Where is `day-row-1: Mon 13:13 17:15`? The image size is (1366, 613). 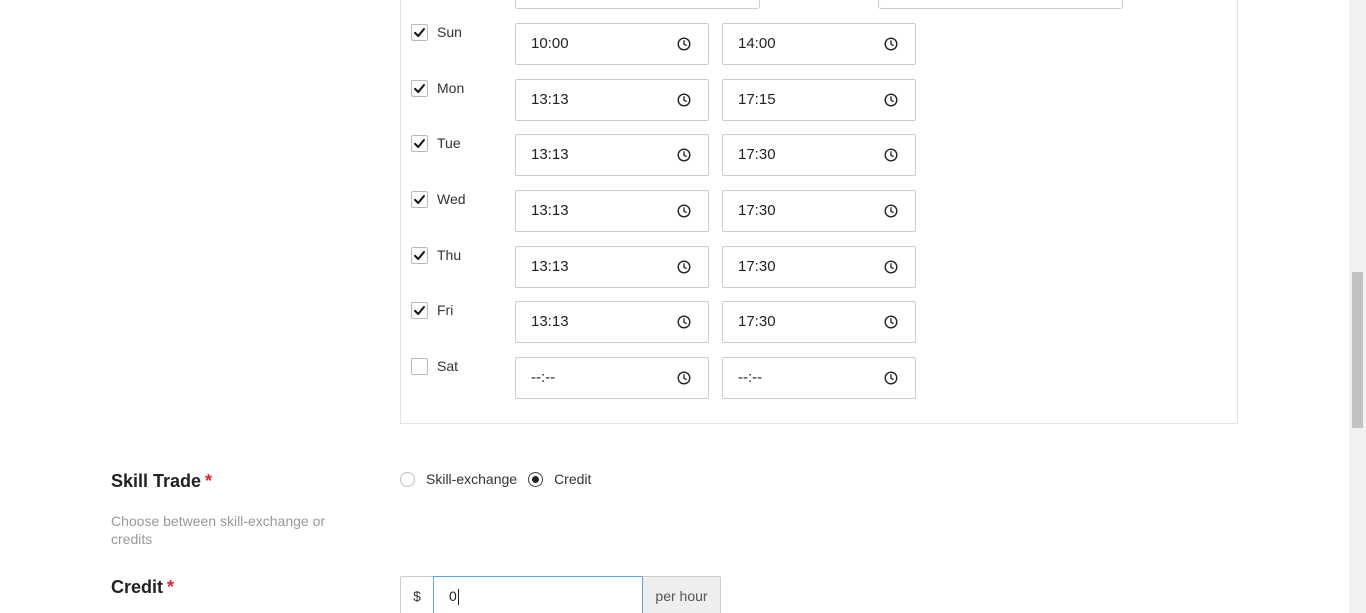 day-row-1: Mon 13:13 17:15 is located at coordinates (674, 101).